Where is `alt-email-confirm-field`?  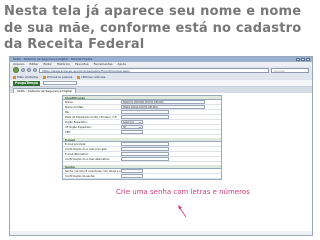 alt-email-confirm-field is located at coordinates (145, 159).